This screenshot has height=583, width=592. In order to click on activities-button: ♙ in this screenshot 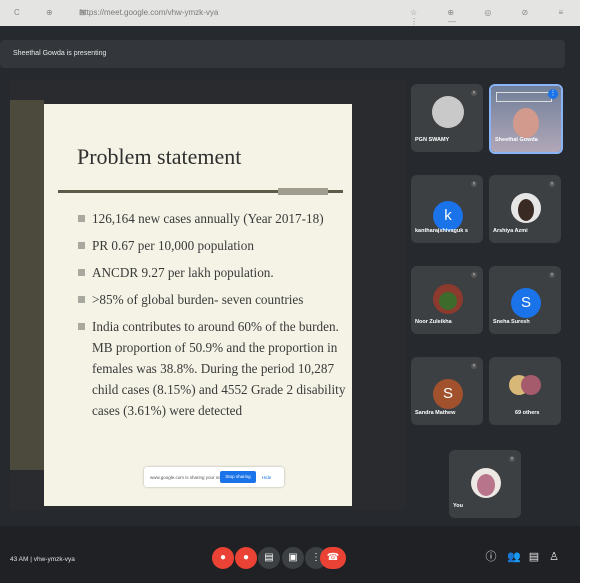, I will do `click(554, 557)`.